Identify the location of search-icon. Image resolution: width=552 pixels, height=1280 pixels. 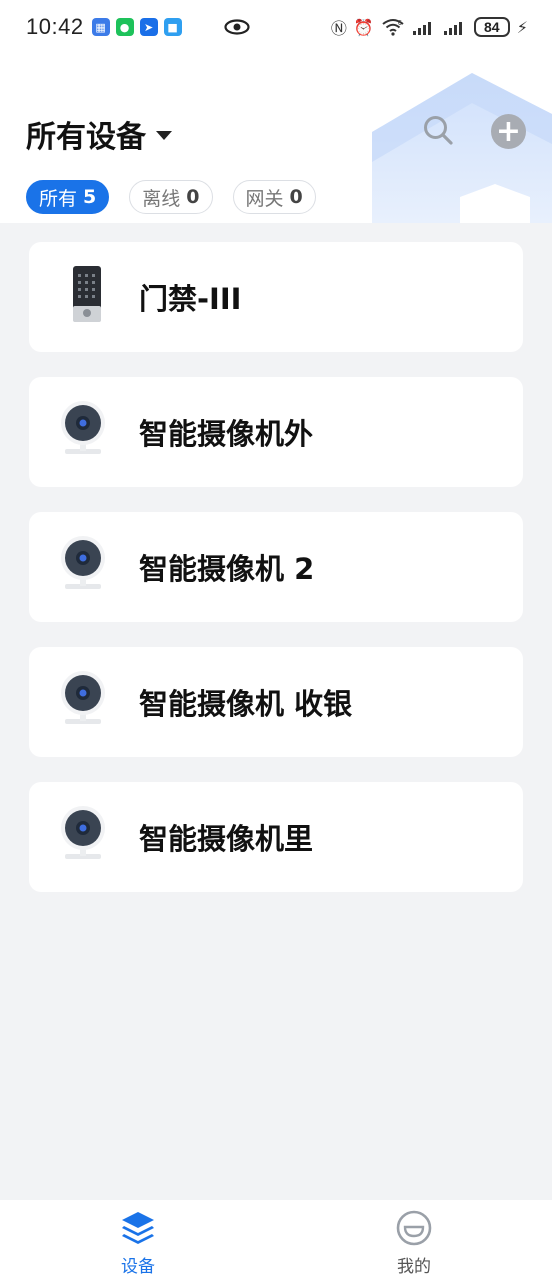
(438, 130).